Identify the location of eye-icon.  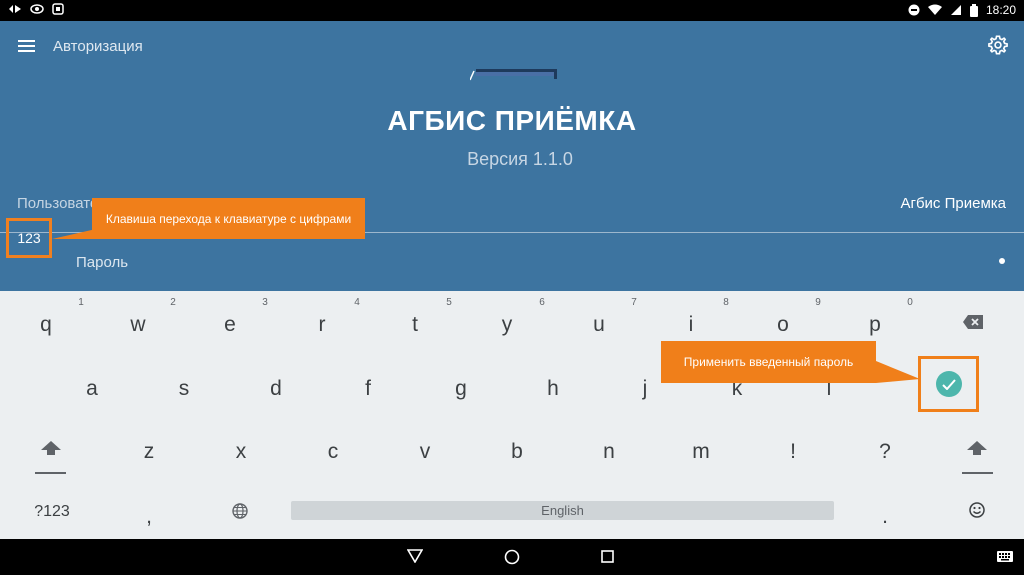
(37, 9).